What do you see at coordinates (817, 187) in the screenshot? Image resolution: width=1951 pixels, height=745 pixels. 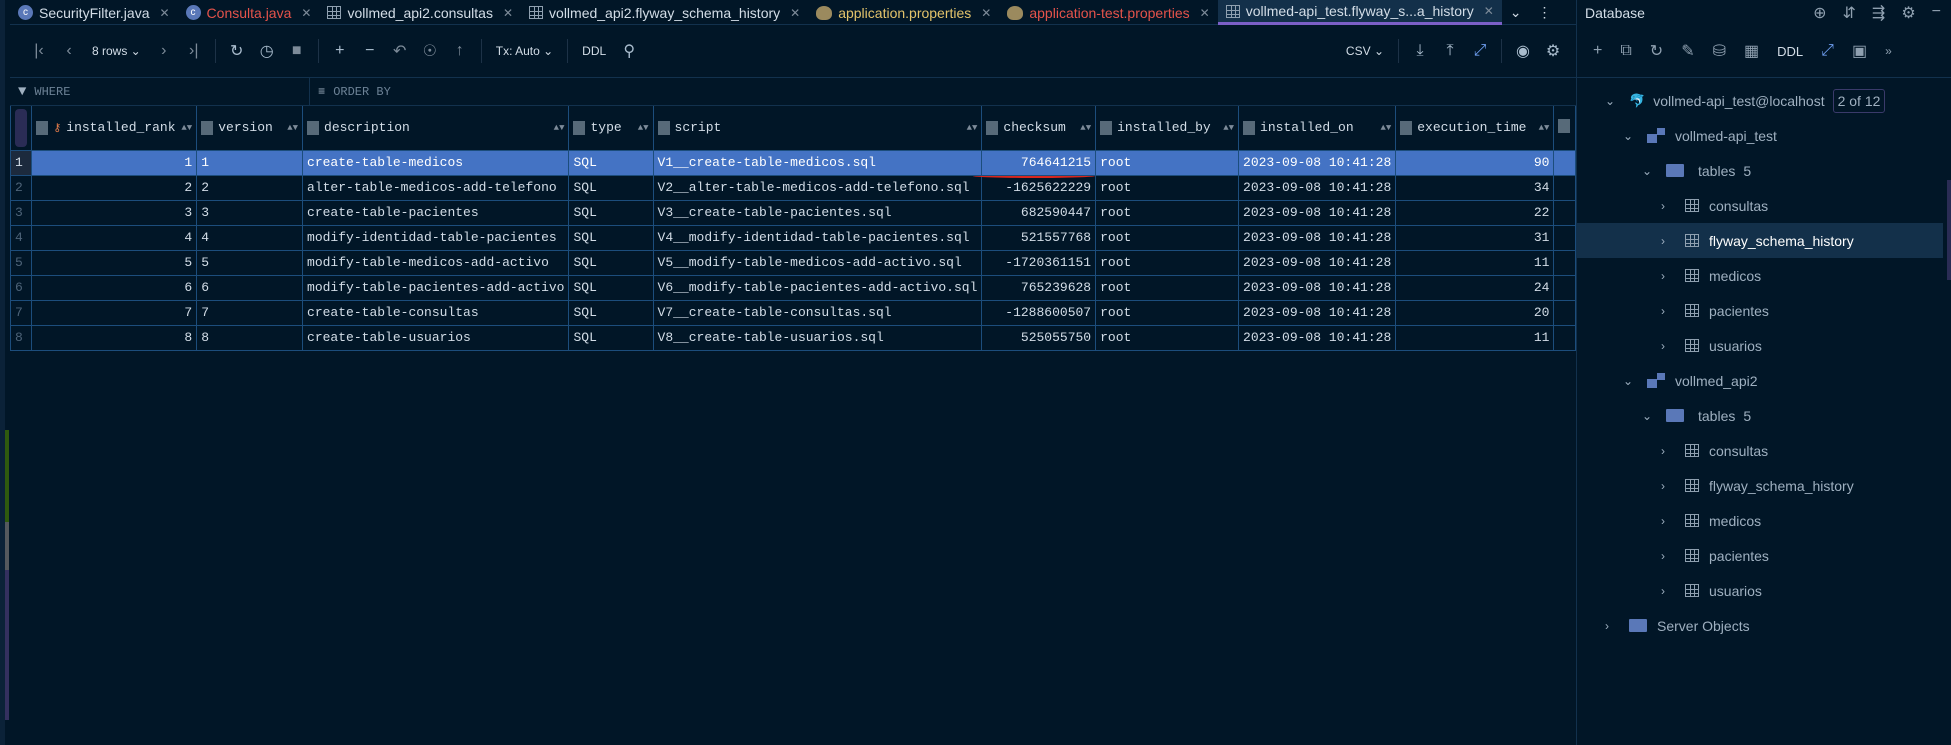 I see `cell-script: V2__alter-table-medicos-add-telefono.sql` at bounding box center [817, 187].